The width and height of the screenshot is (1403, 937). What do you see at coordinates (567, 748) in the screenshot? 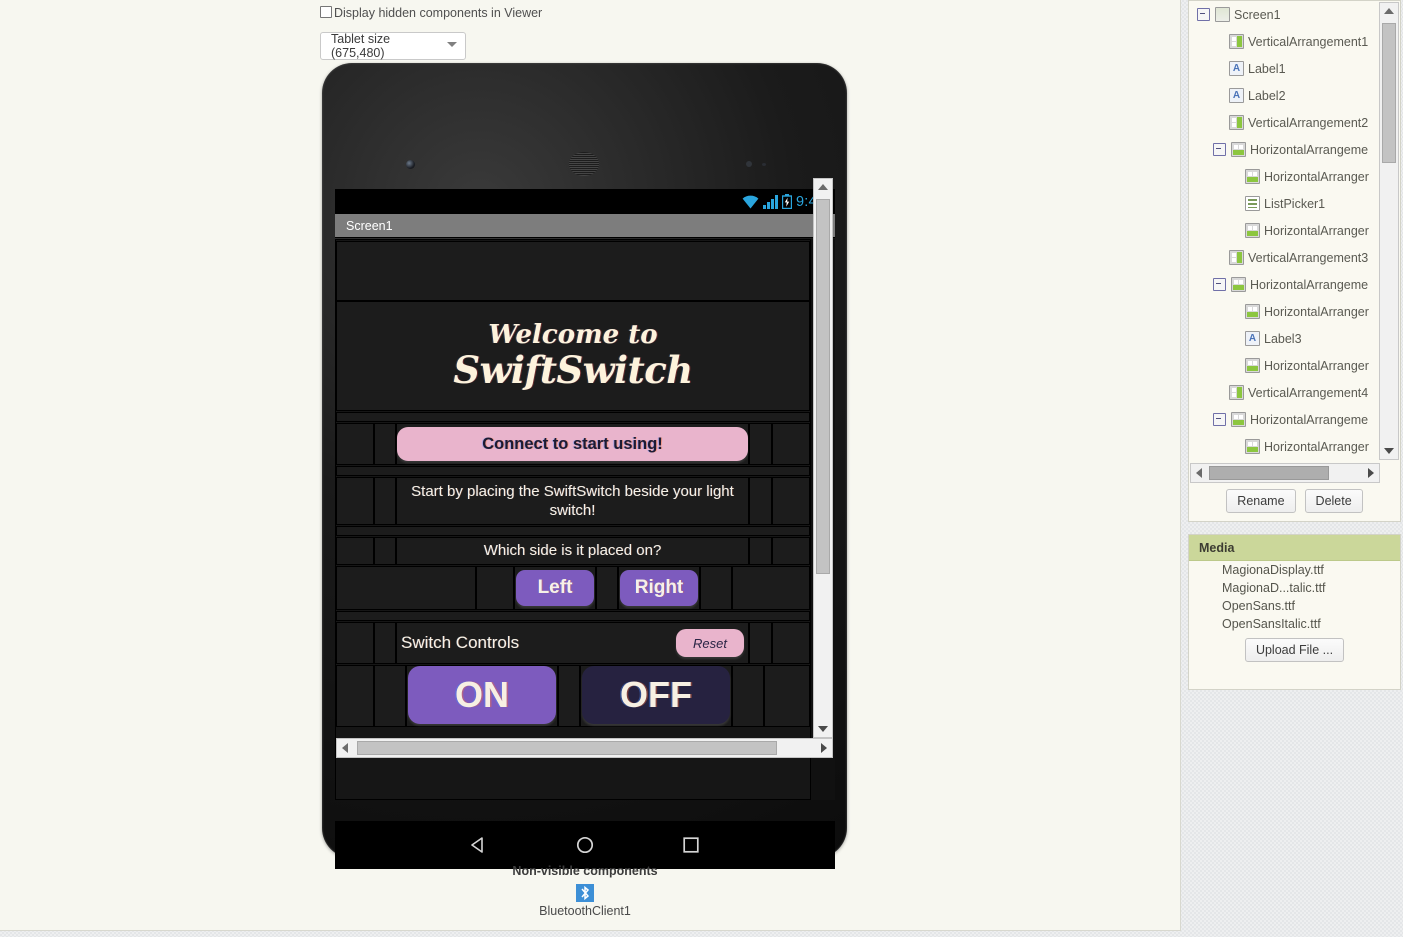
I see `horizontal-scrollbar-thumb` at bounding box center [567, 748].